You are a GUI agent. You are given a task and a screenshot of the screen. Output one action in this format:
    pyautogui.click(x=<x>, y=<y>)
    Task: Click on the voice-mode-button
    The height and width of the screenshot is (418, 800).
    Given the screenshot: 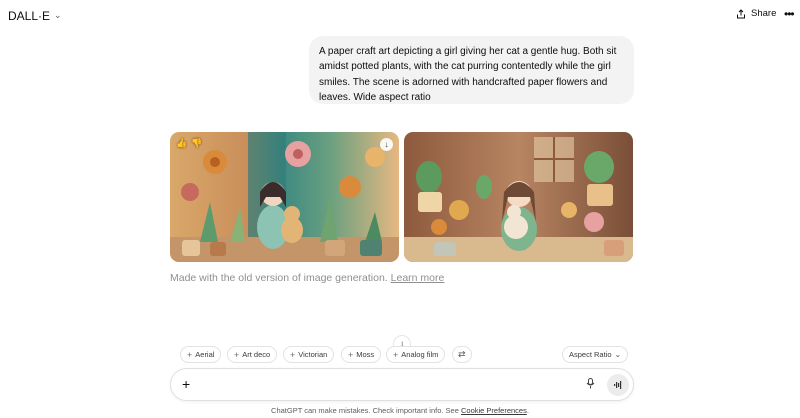 What is the action you would take?
    pyautogui.click(x=618, y=385)
    